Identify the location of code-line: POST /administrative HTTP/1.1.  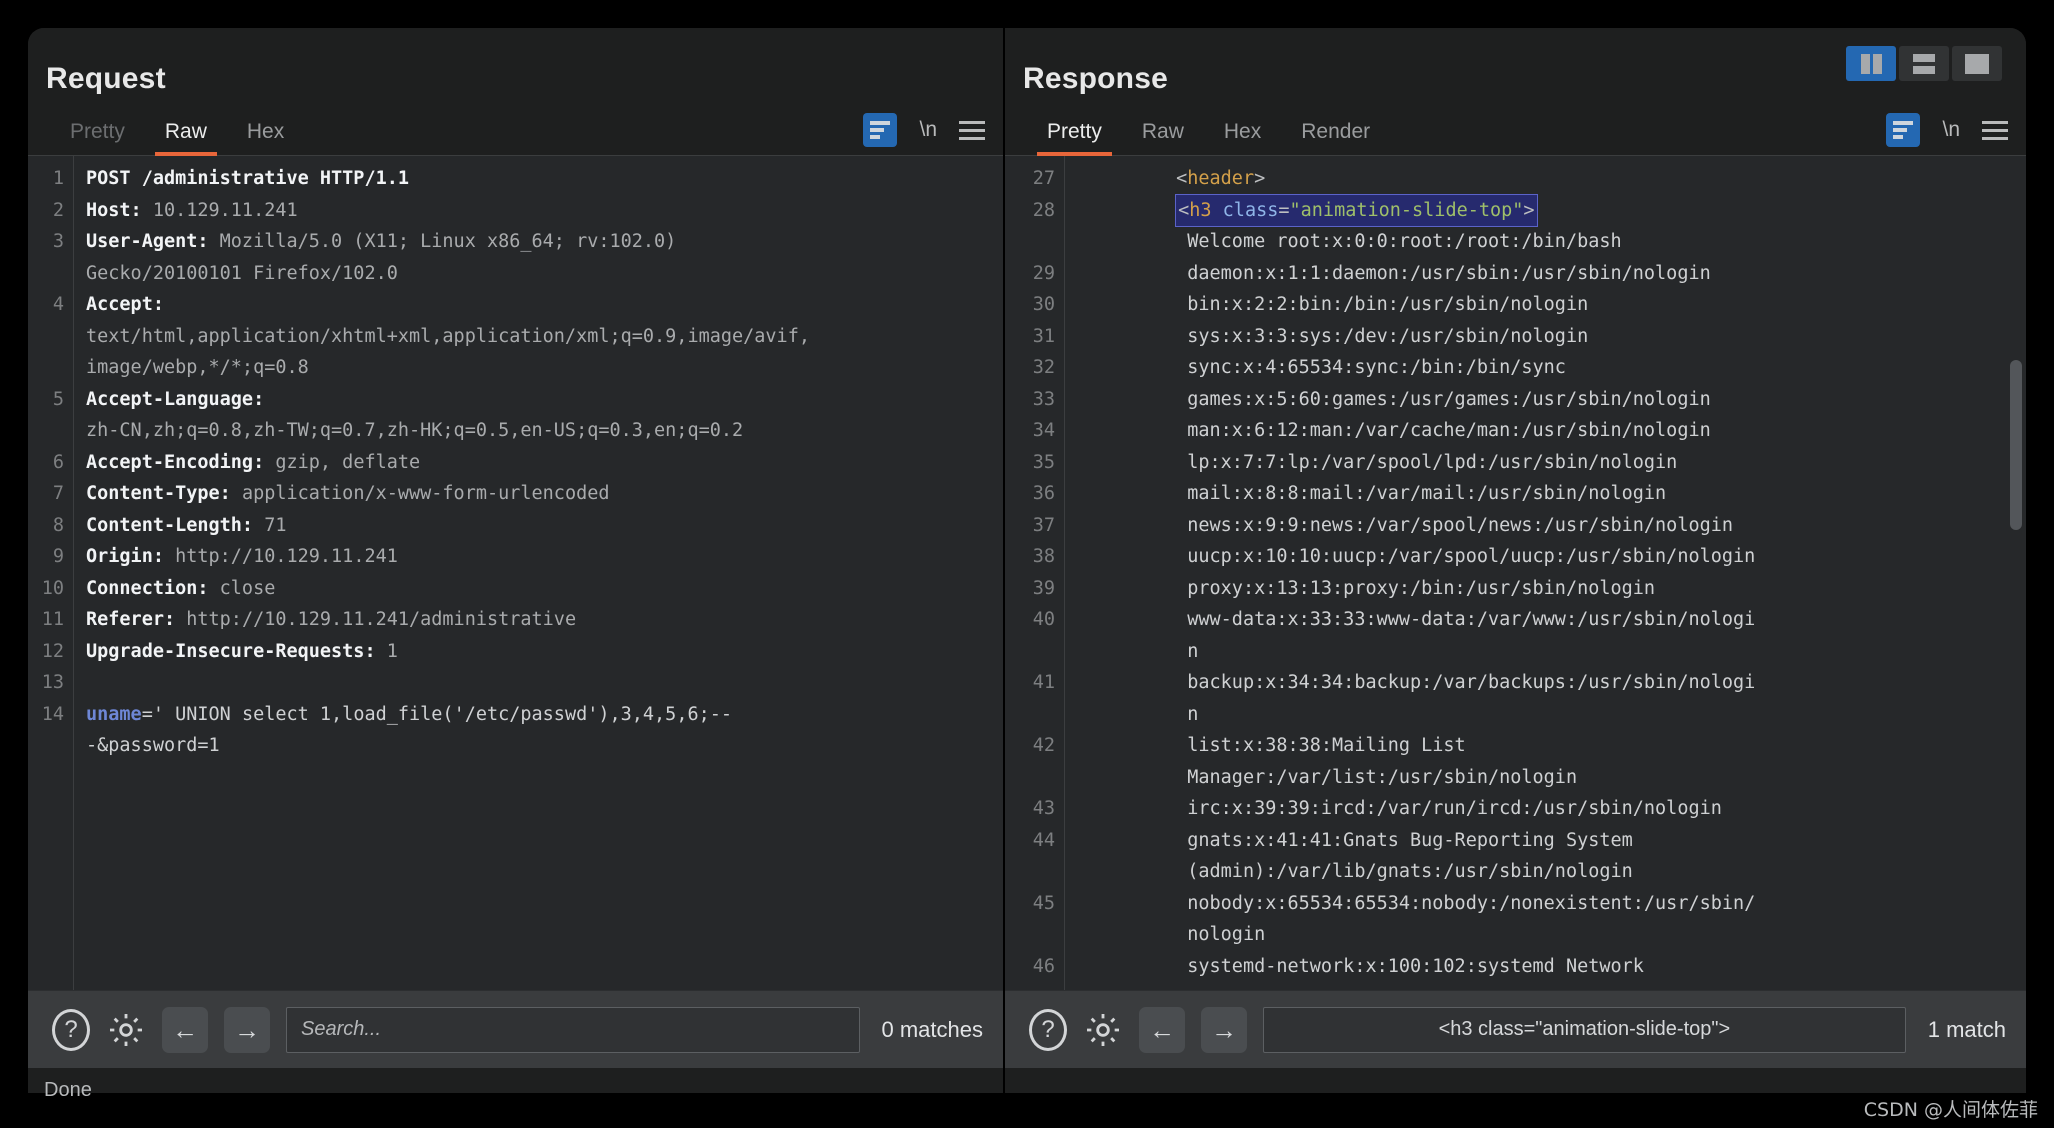
(544, 179).